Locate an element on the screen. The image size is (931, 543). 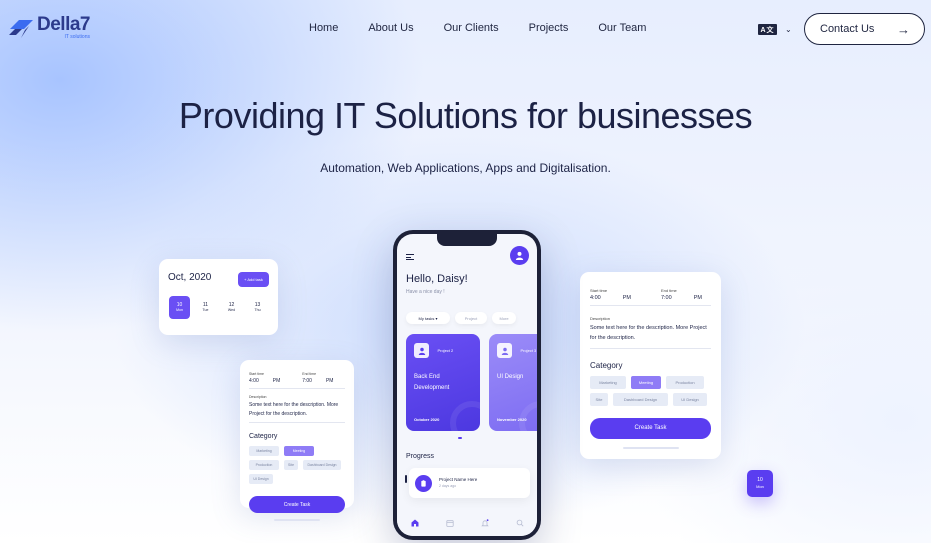
start-time-label: Start time is located at coordinates (599, 290).